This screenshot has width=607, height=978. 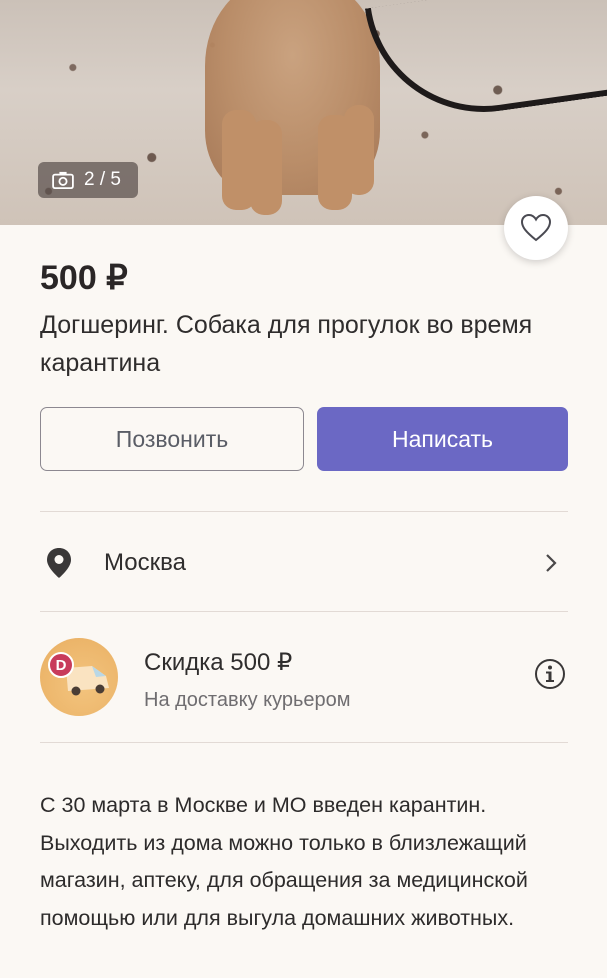 What do you see at coordinates (63, 180) in the screenshot?
I see `camera-icon` at bounding box center [63, 180].